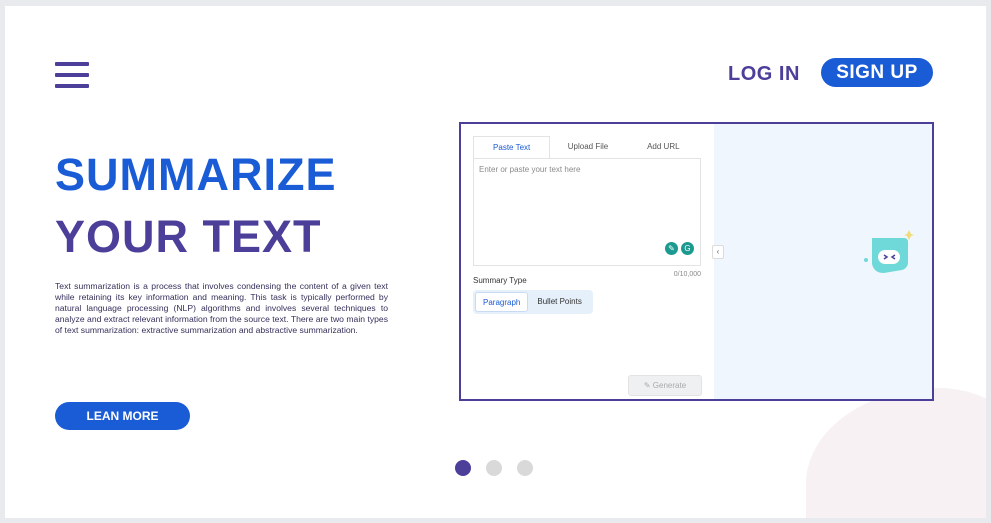  I want to click on decorative-blob, so click(896, 453).